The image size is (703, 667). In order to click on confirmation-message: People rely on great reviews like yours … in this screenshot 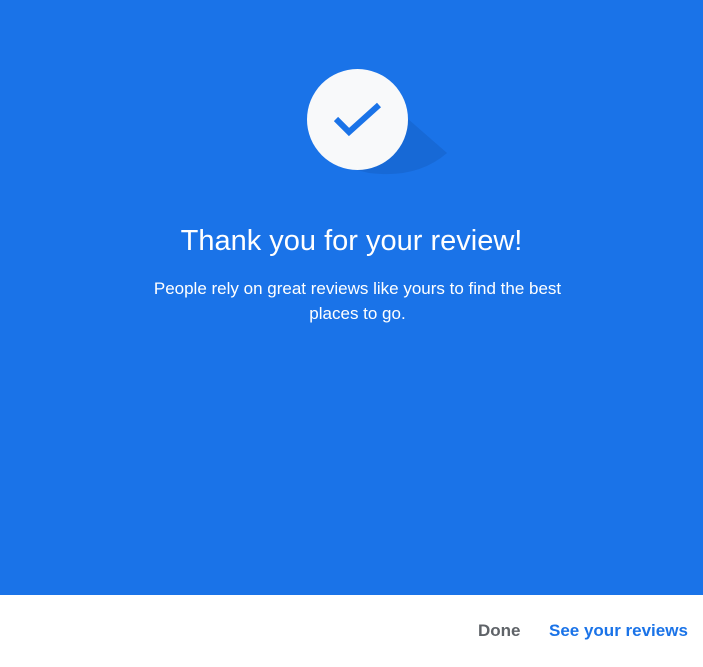, I will do `click(357, 301)`.